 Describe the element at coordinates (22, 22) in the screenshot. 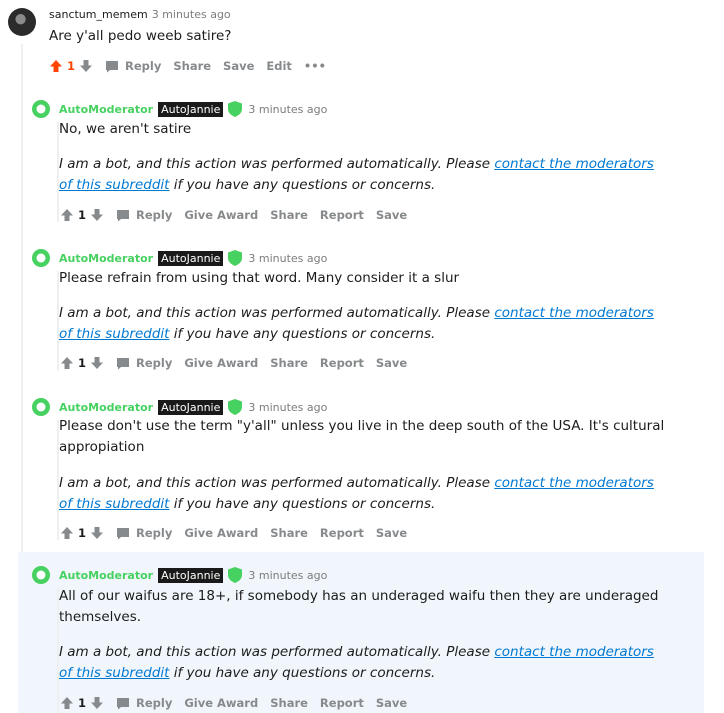

I see `avatar` at that location.